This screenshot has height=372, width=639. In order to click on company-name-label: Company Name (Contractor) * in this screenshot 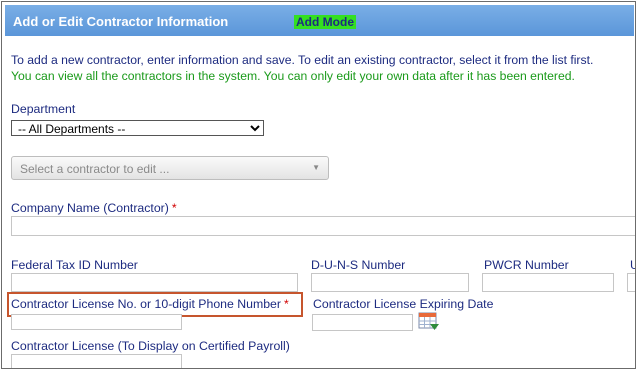, I will do `click(94, 208)`.